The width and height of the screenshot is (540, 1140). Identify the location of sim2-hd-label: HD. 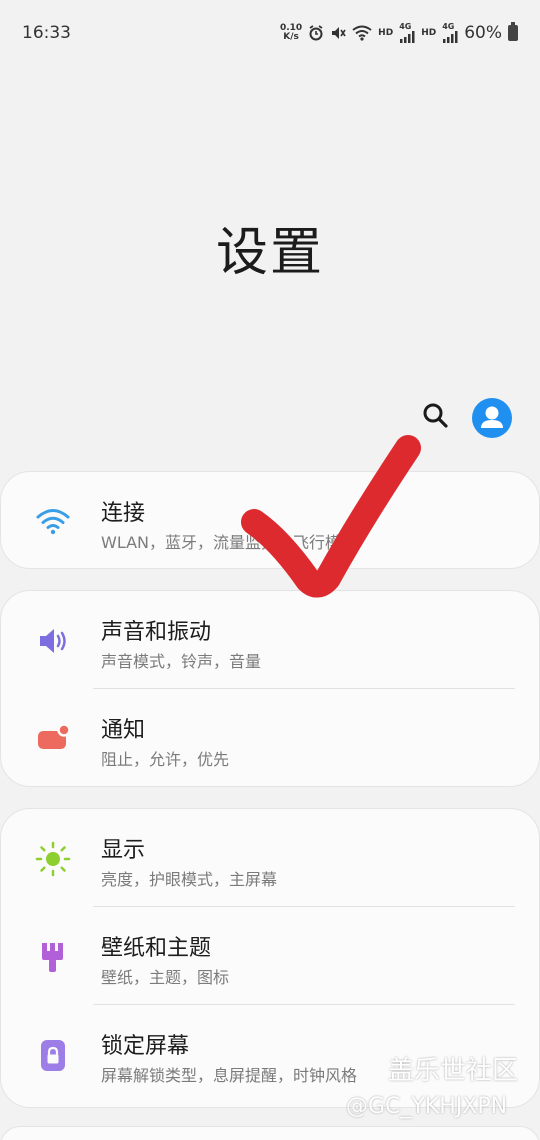
(429, 33).